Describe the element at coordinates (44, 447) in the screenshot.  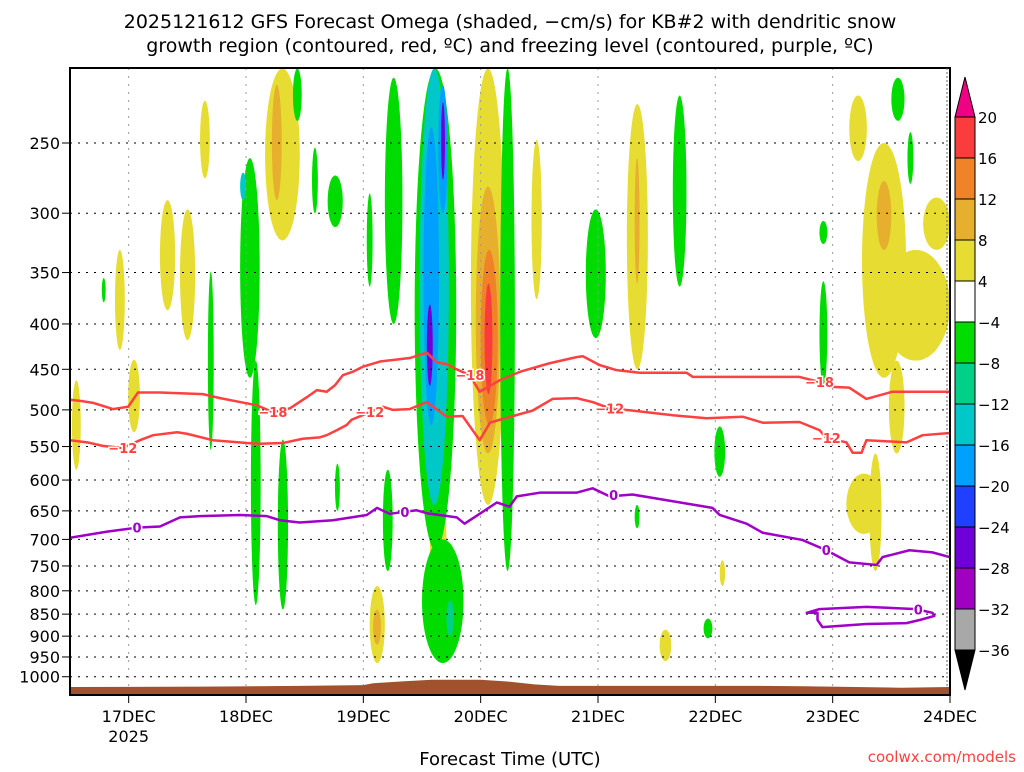
I see `y-tick-label: 550` at that location.